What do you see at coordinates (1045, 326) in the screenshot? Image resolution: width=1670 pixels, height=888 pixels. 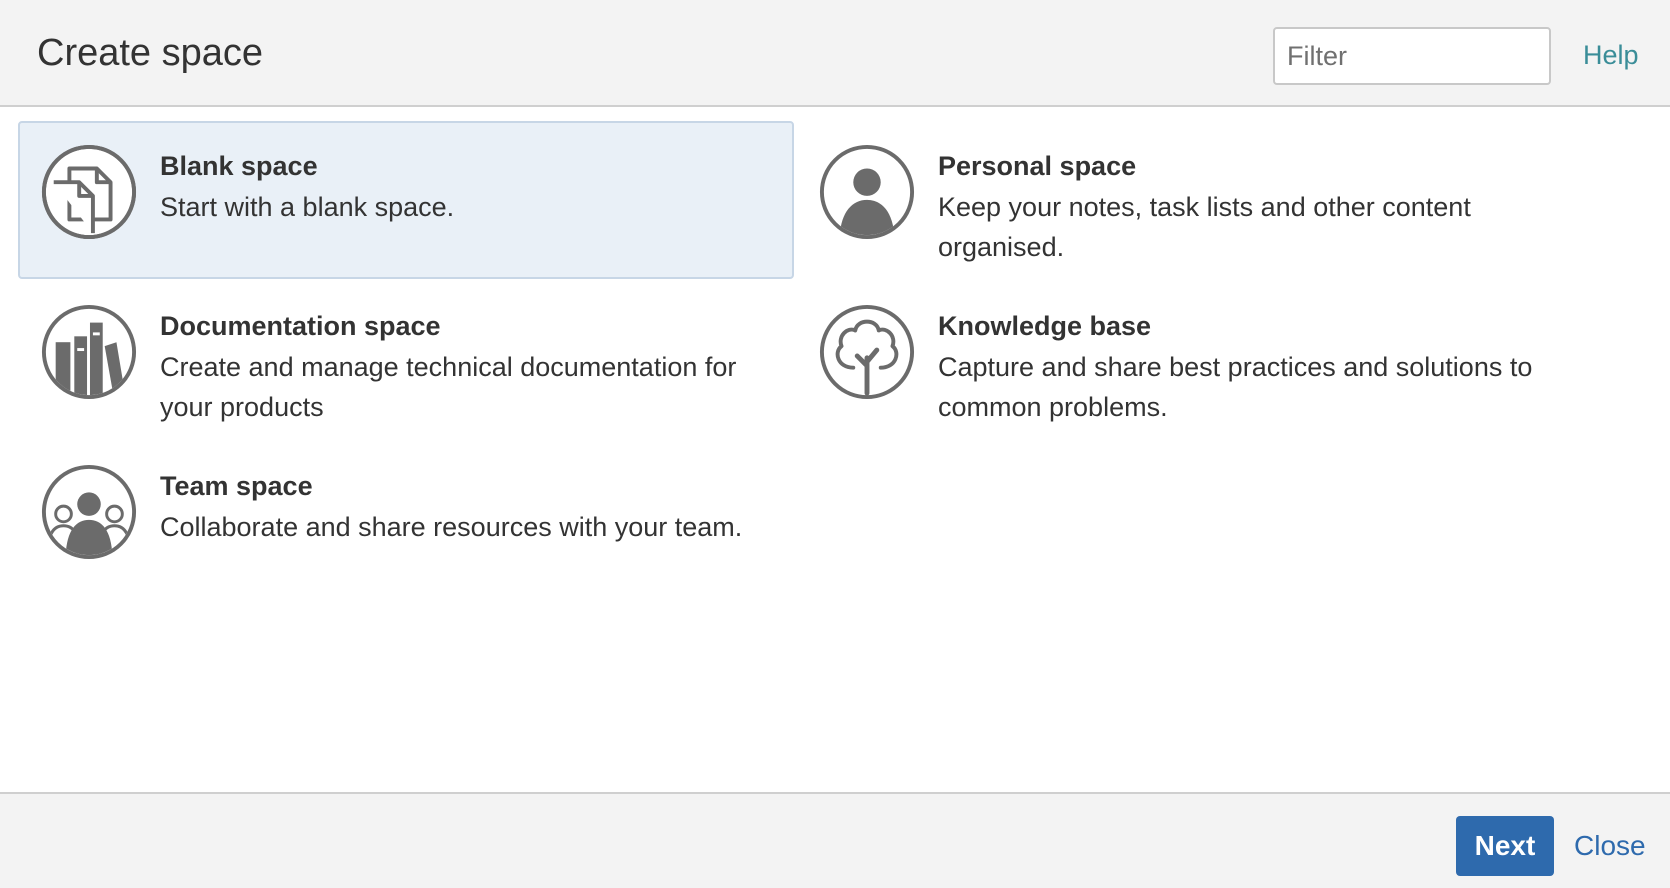 I see `template-name: Knowledge base` at bounding box center [1045, 326].